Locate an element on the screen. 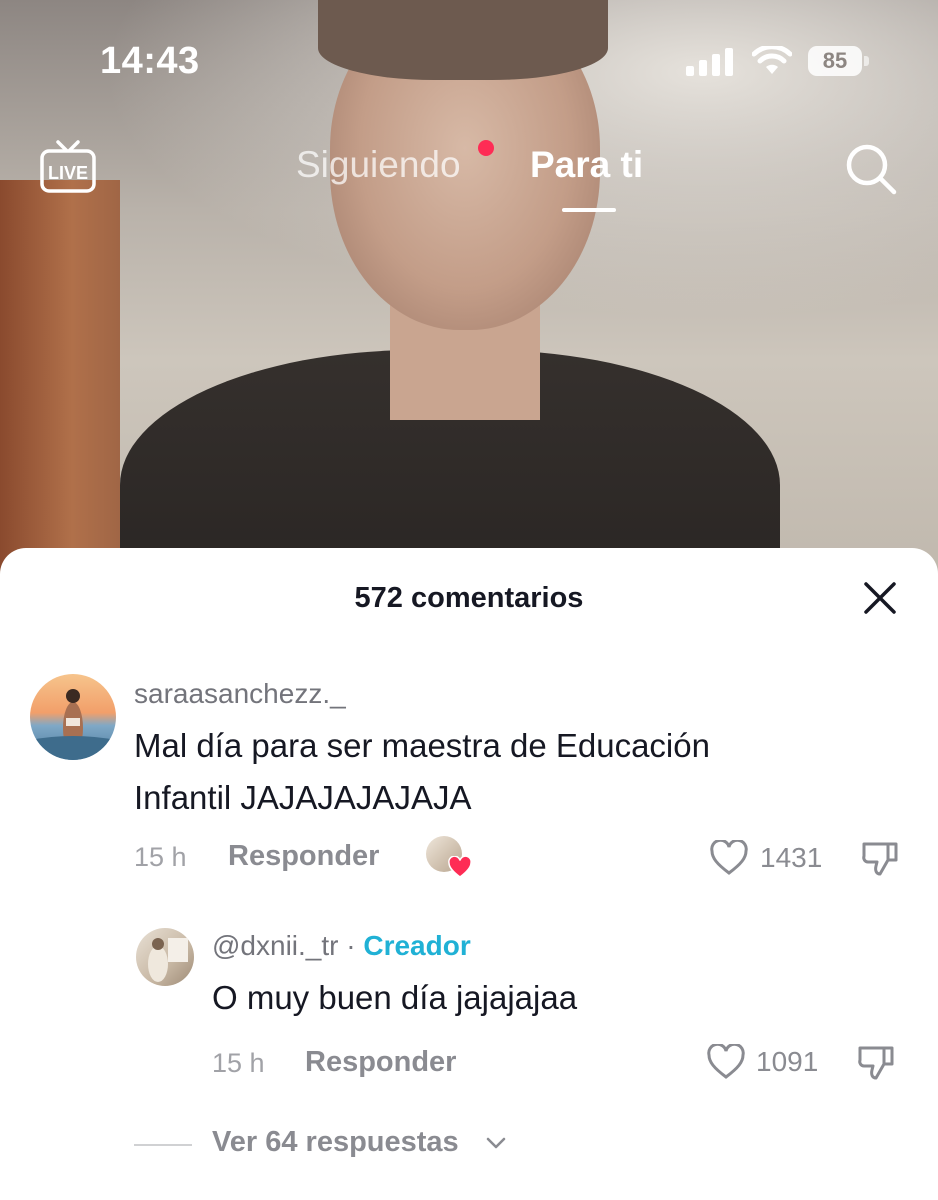 Image resolution: width=938 pixels, height=1200 pixels. live-icon-label: LIVE is located at coordinates (68, 173).